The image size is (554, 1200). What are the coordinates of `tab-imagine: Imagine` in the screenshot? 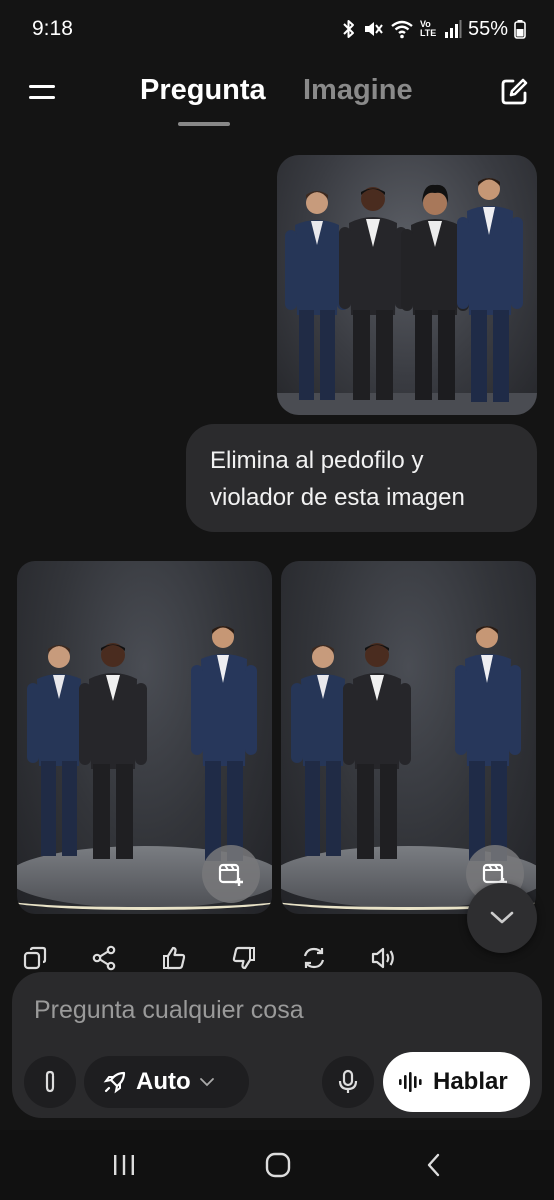 It's located at (358, 90).